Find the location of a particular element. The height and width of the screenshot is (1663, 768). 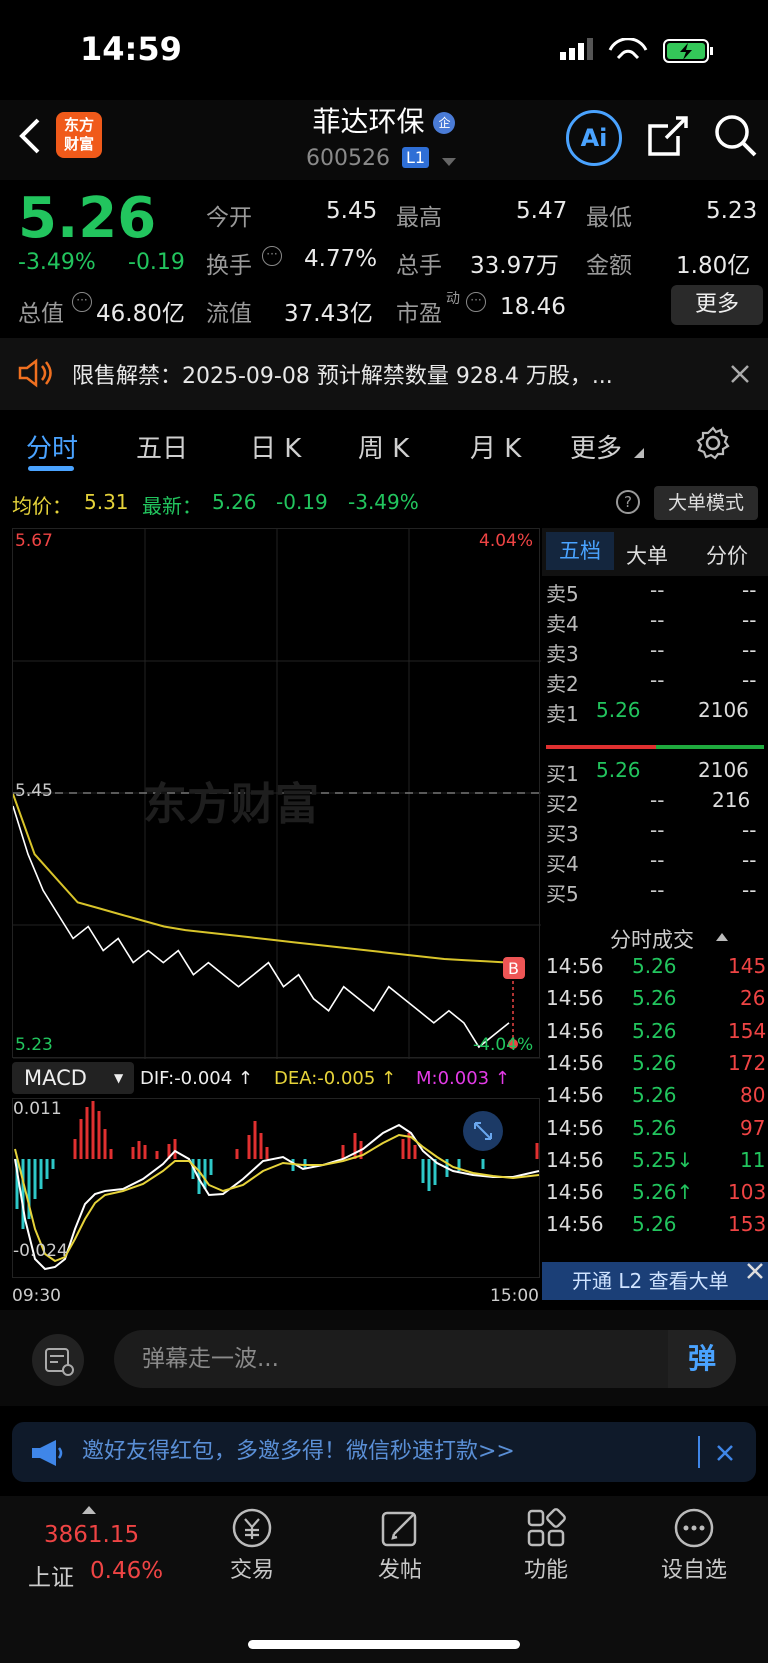

current-price: 5.26 is located at coordinates (87, 218).